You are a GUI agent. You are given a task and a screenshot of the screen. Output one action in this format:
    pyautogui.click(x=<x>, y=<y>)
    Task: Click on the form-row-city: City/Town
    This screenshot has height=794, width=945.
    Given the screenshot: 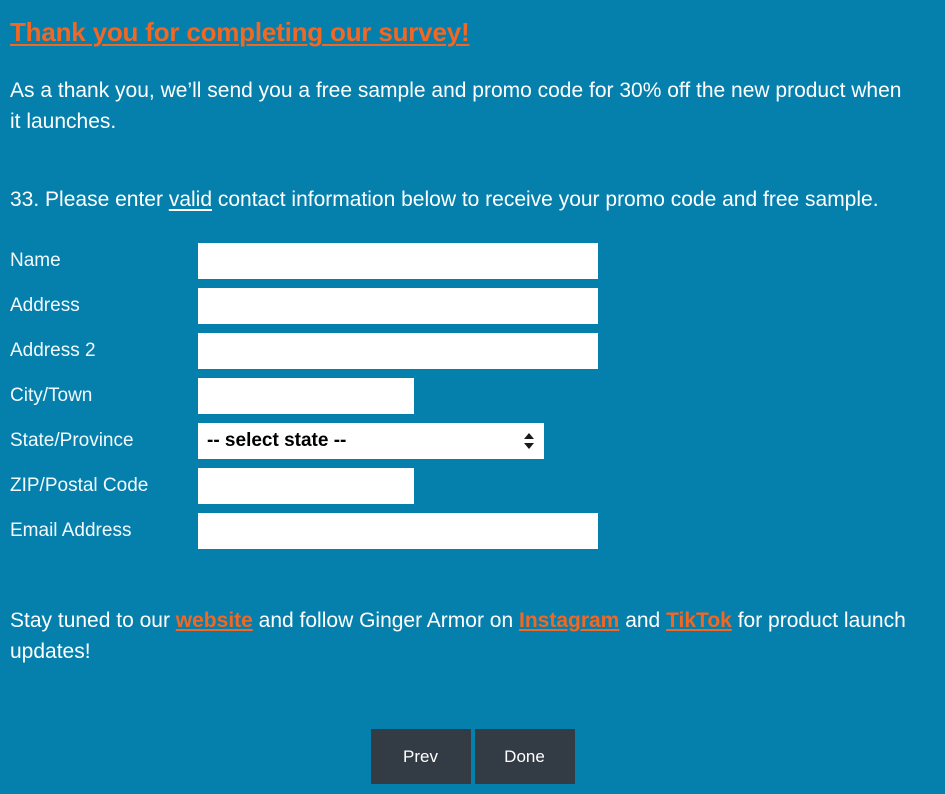 What is the action you would take?
    pyautogui.click(x=304, y=395)
    